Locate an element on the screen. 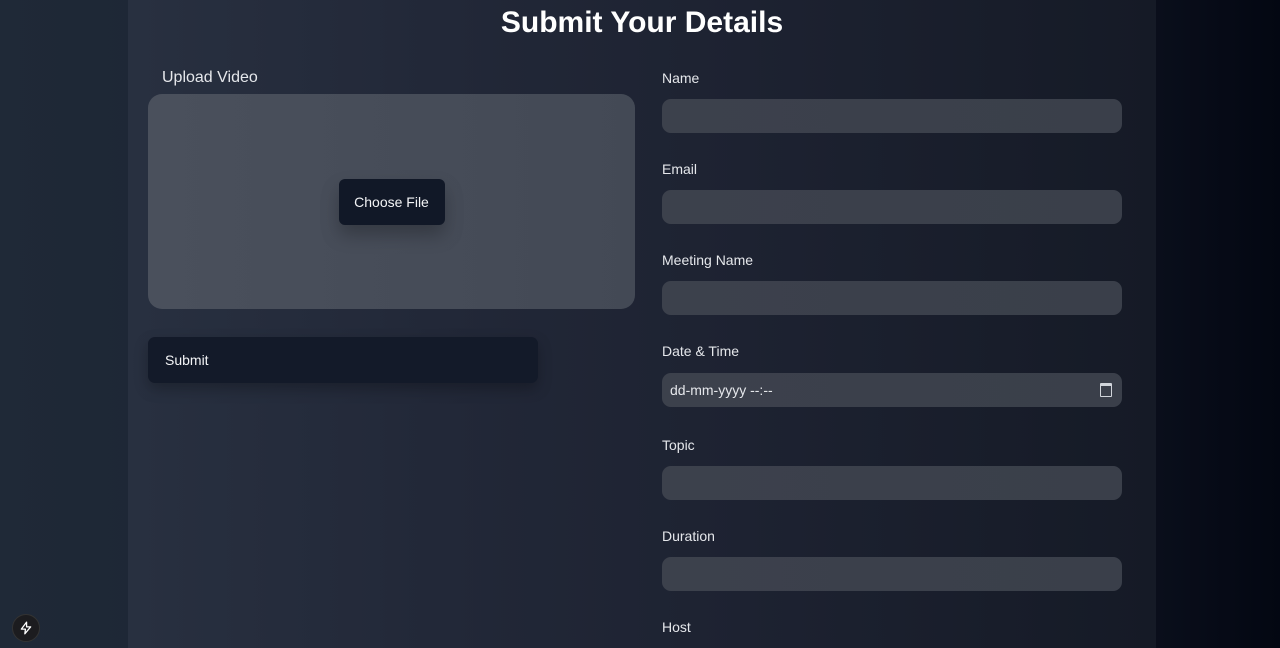 Image resolution: width=1280 pixels, height=648 pixels. duration-input is located at coordinates (892, 574).